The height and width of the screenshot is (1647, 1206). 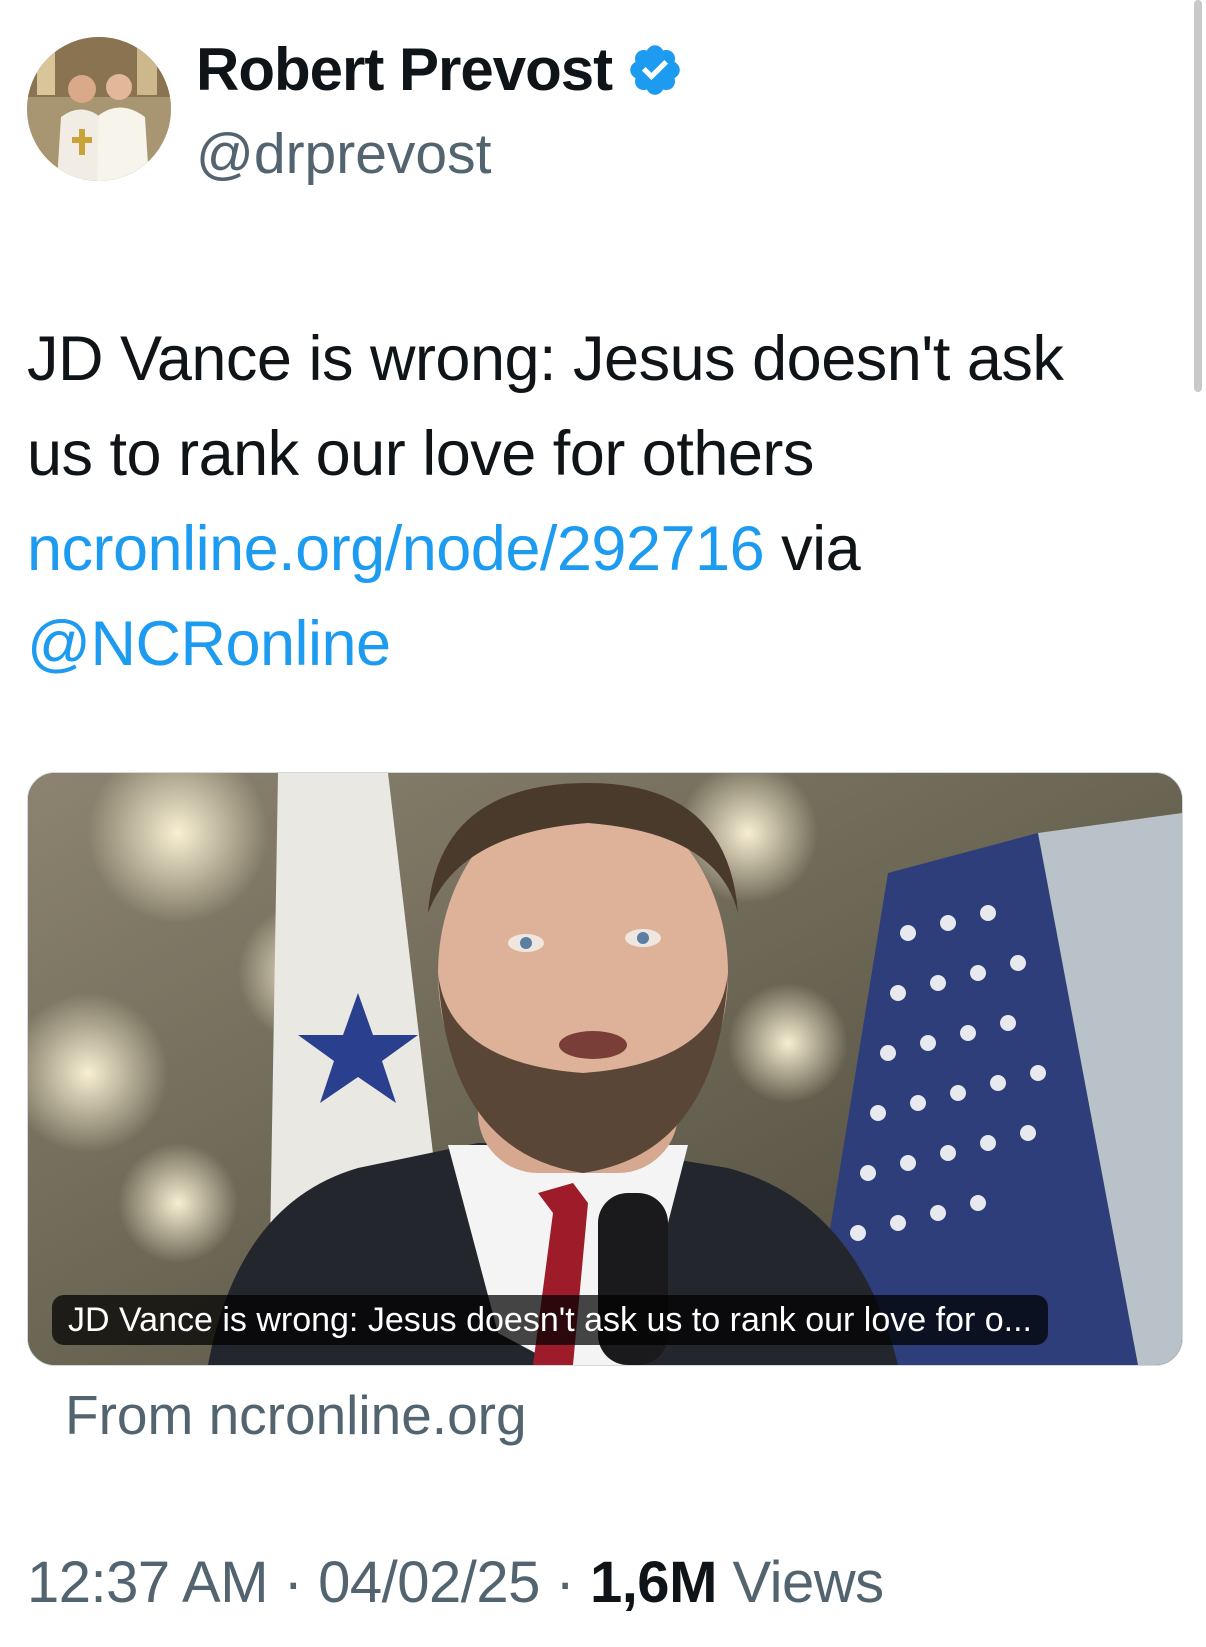 What do you see at coordinates (296, 1415) in the screenshot?
I see `card-source: From ncronline.org` at bounding box center [296, 1415].